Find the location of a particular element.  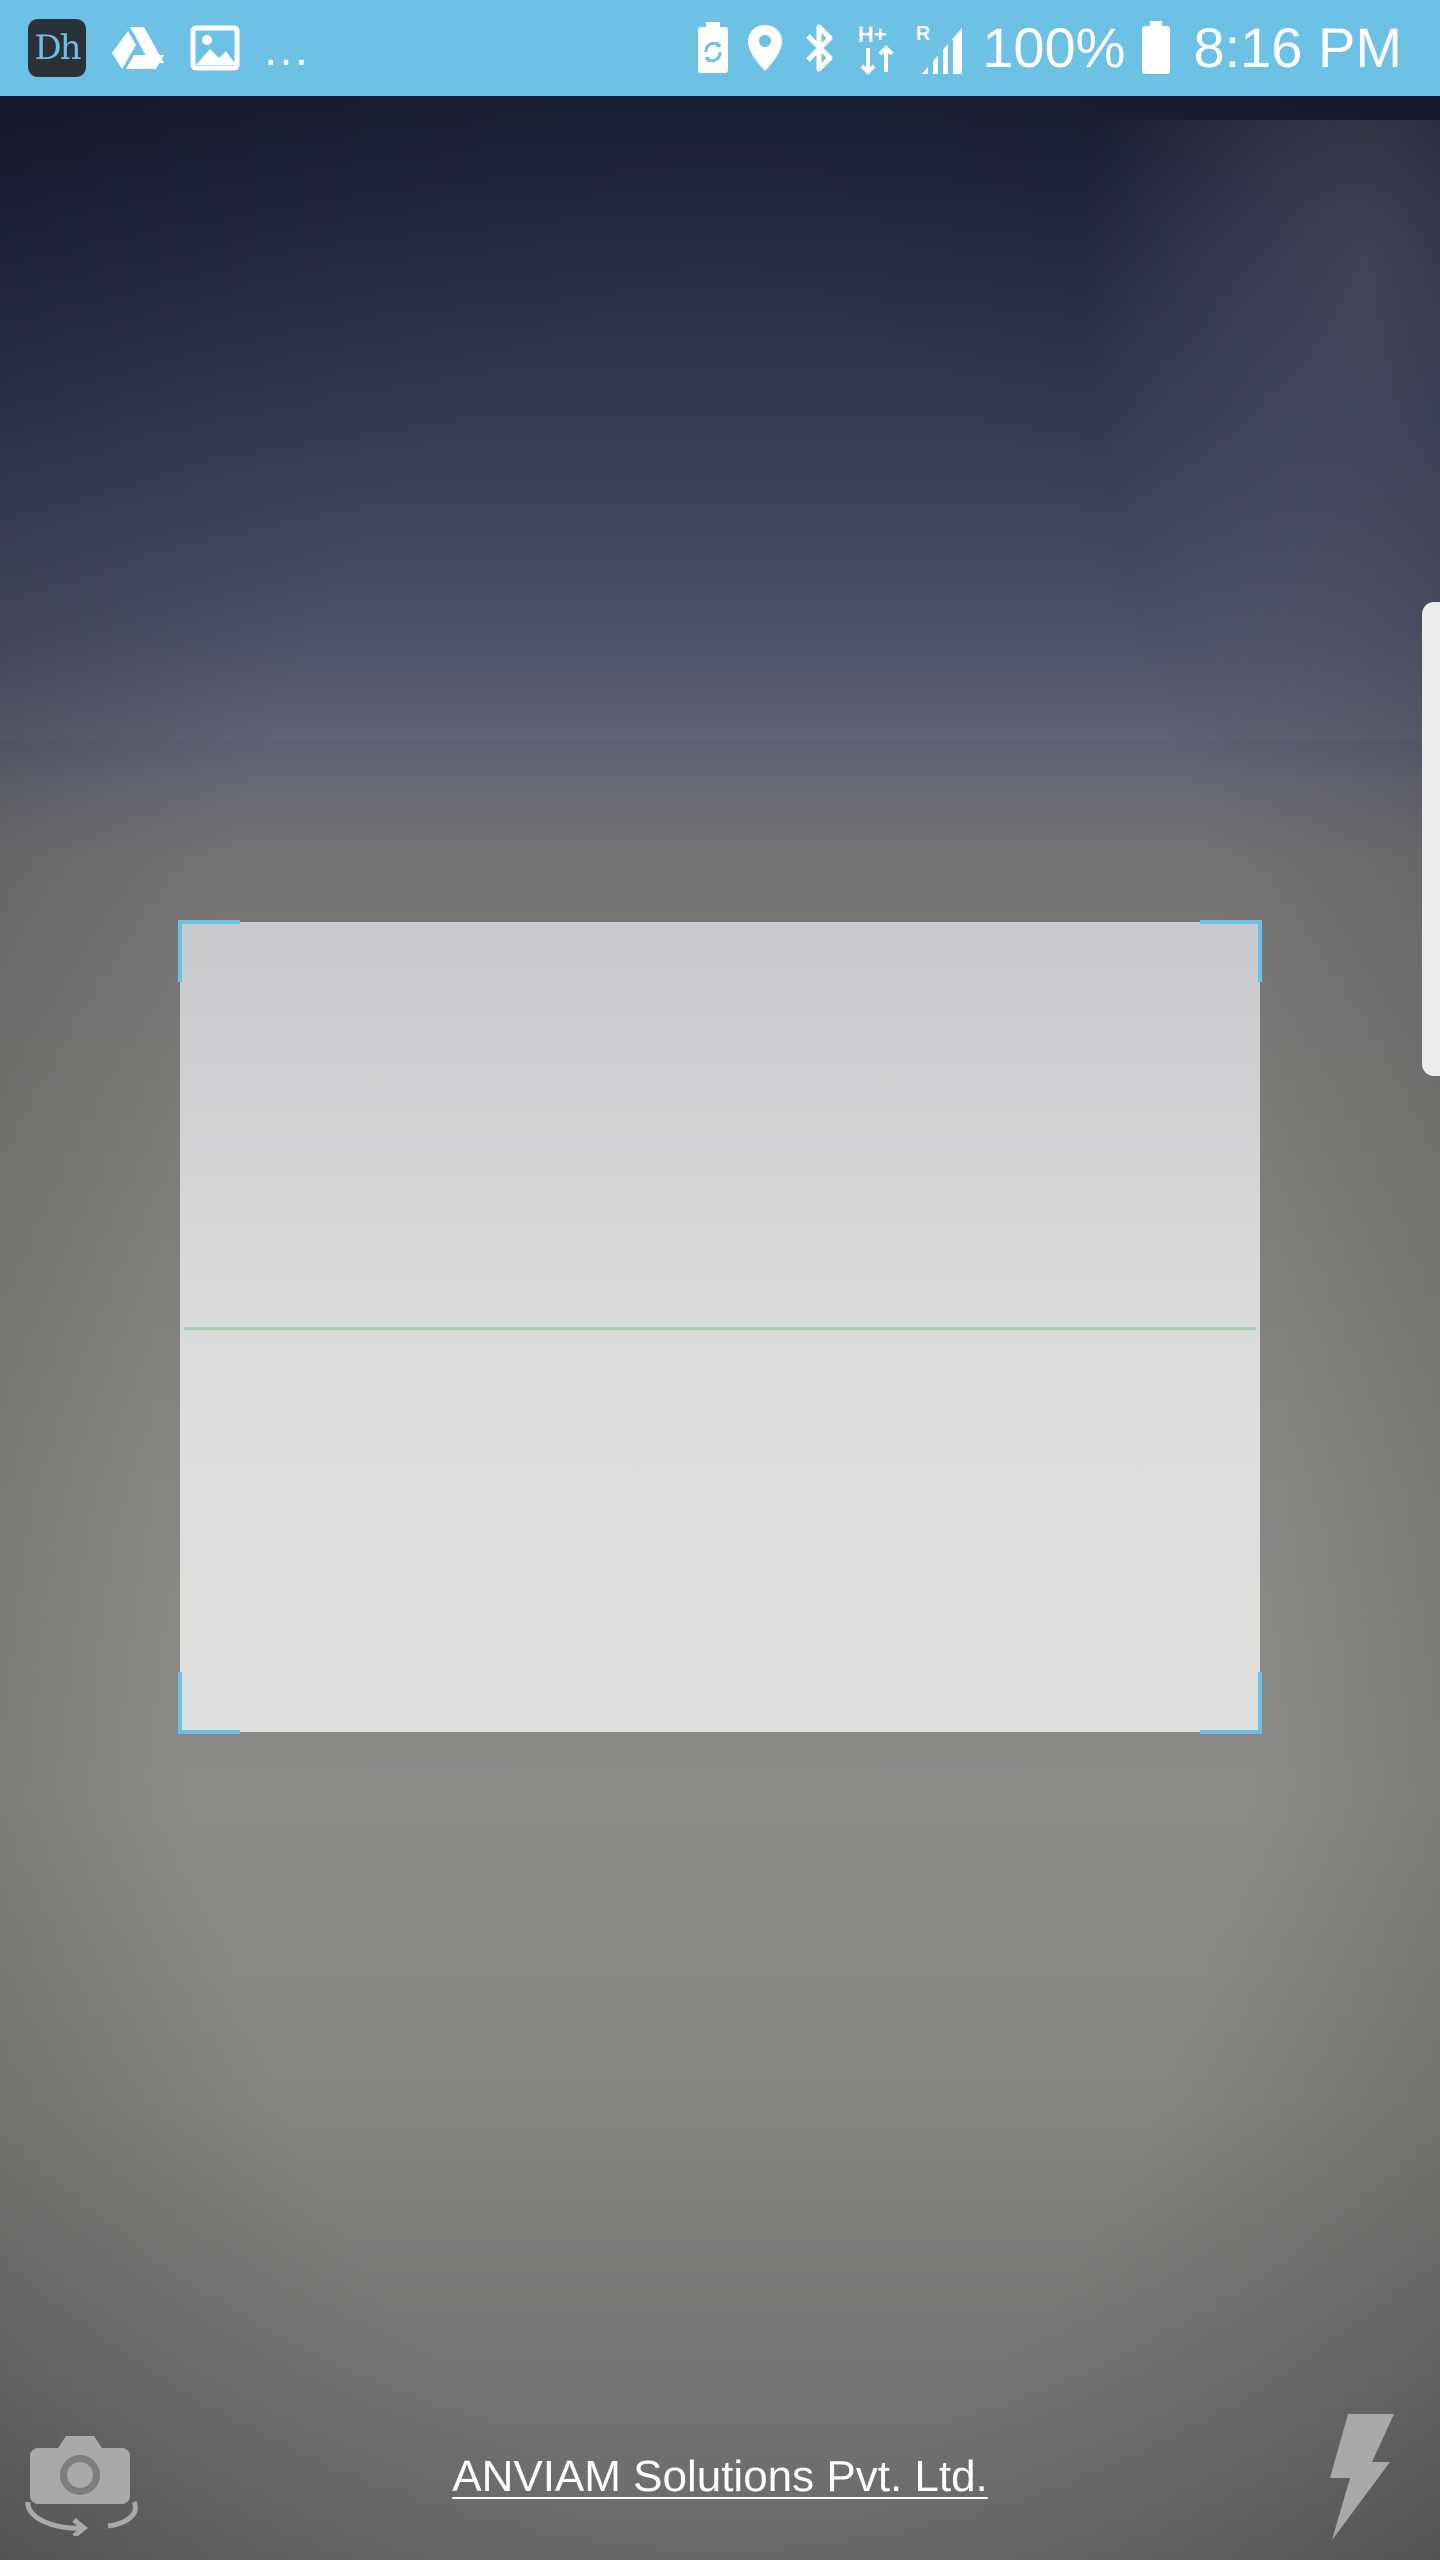

drive-icon is located at coordinates (138, 48).